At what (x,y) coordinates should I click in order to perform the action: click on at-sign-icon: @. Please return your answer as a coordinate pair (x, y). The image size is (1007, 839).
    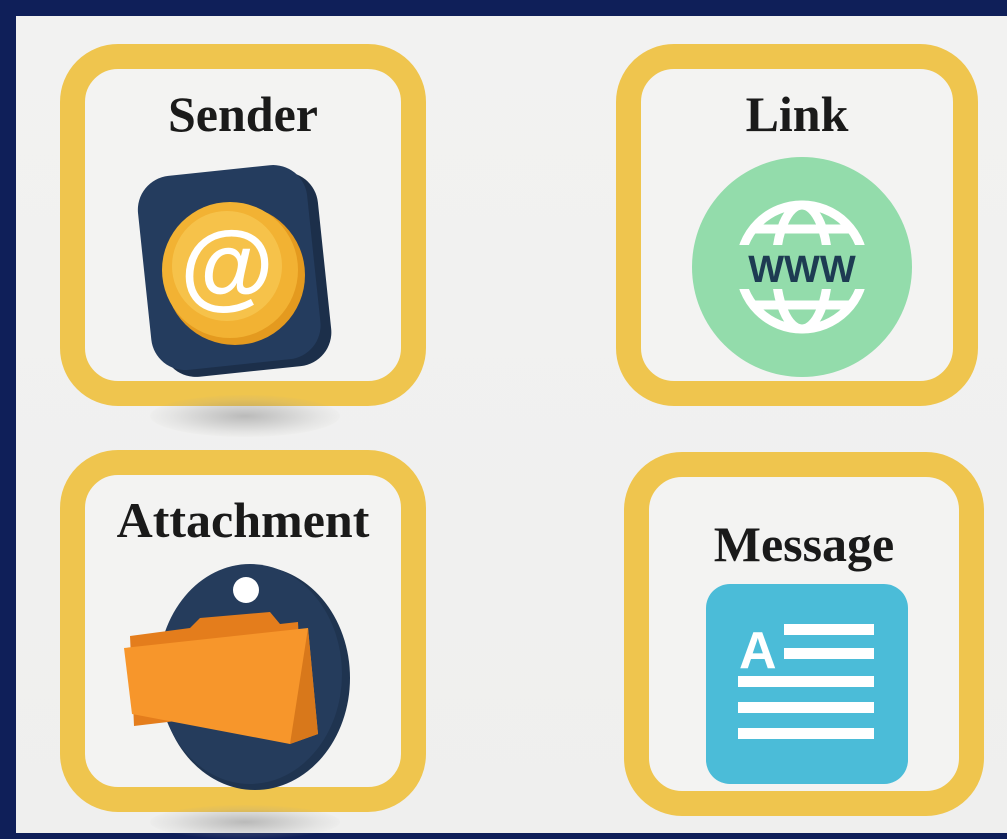
    Looking at the image, I should click on (234, 271).